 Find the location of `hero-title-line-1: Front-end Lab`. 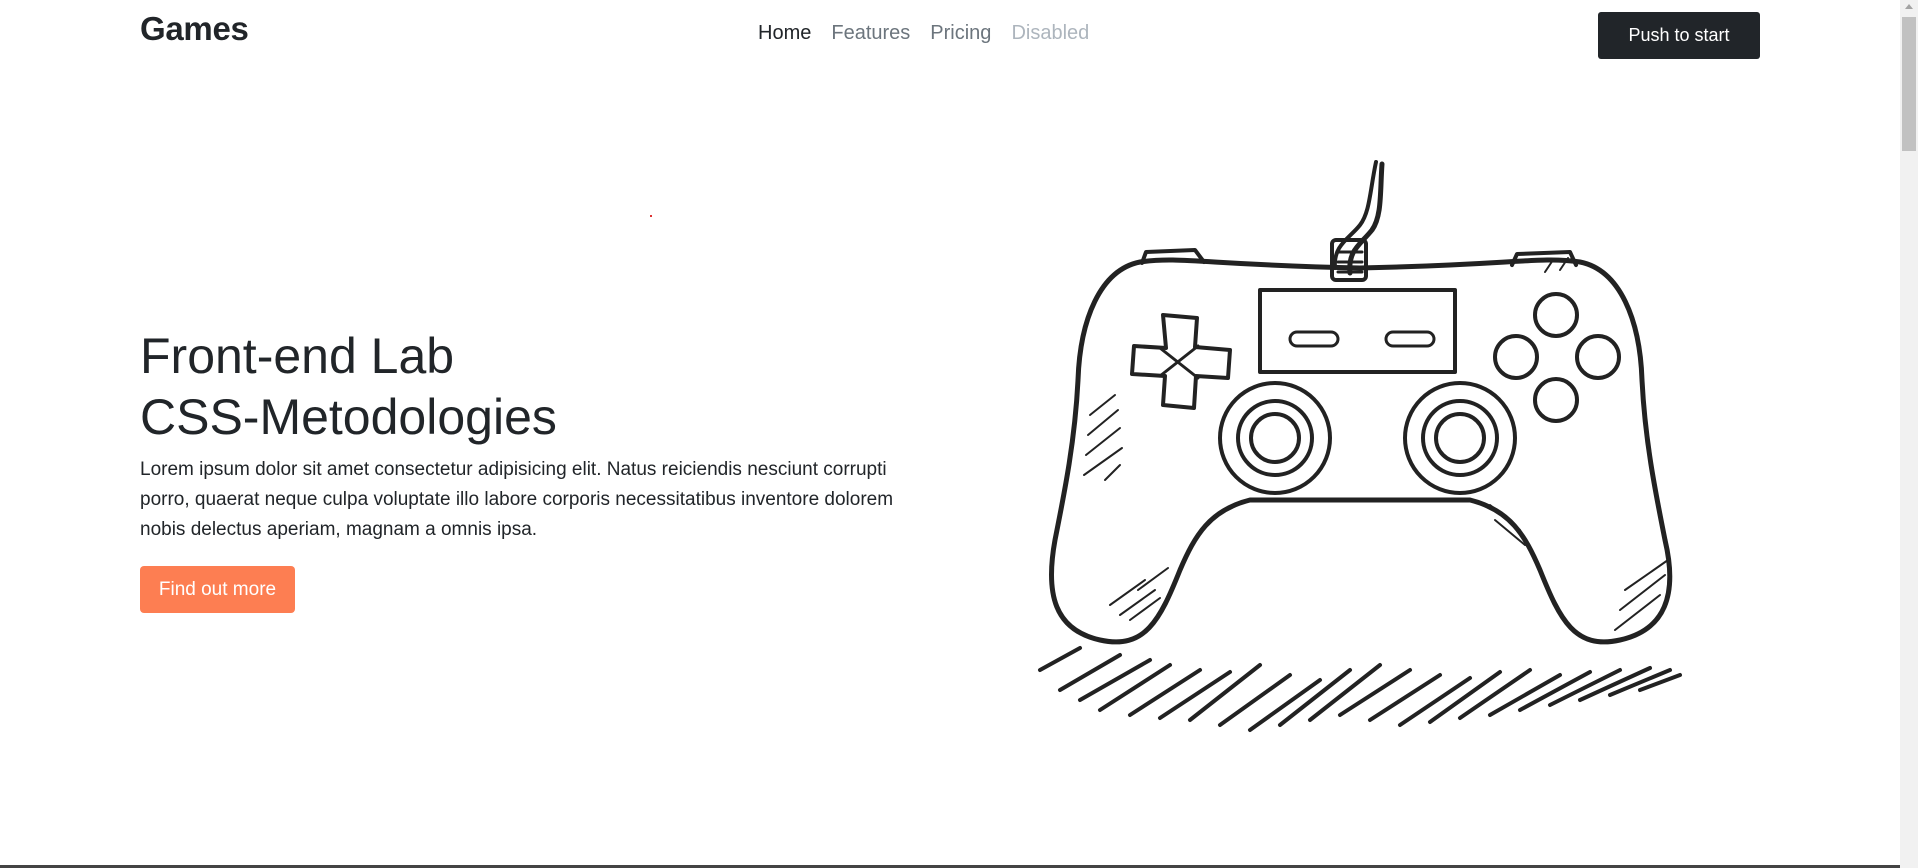

hero-title-line-1: Front-end Lab is located at coordinates (297, 356).